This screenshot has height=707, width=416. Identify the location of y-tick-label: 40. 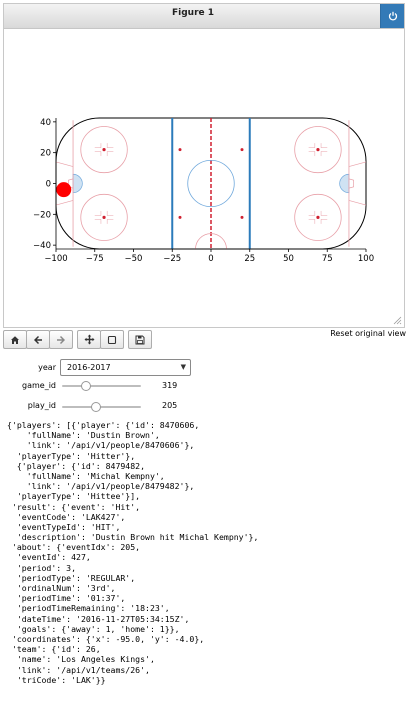
(45, 123).